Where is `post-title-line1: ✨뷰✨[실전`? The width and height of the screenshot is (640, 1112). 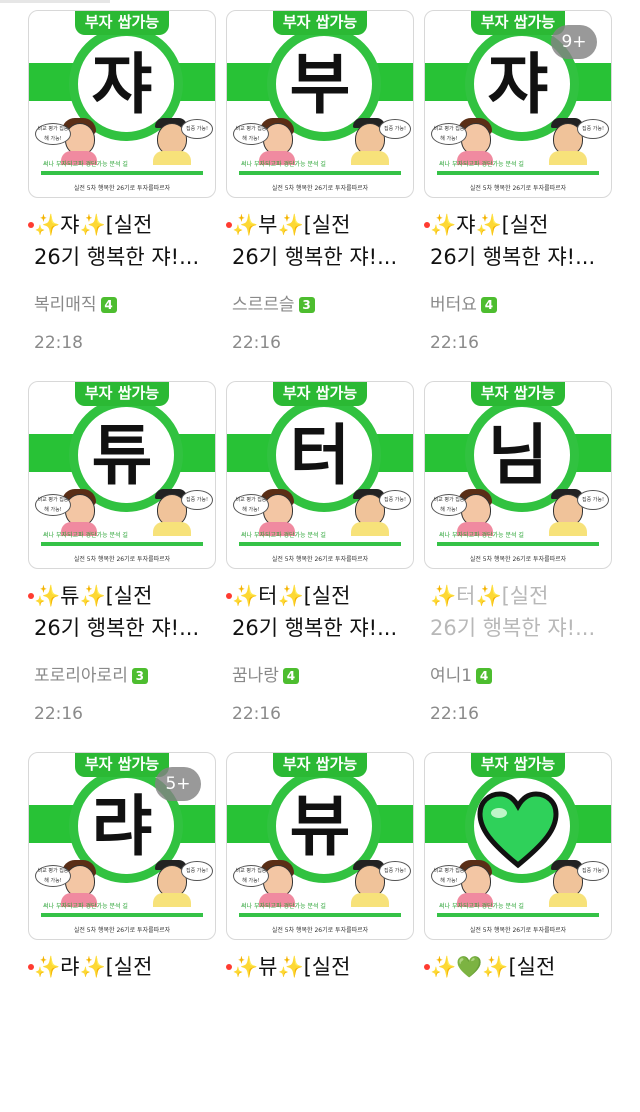
post-title-line1: ✨뷰✨[실전 is located at coordinates (320, 967).